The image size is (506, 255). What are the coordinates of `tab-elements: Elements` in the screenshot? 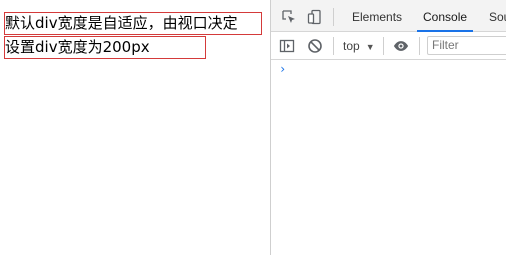 It's located at (377, 15).